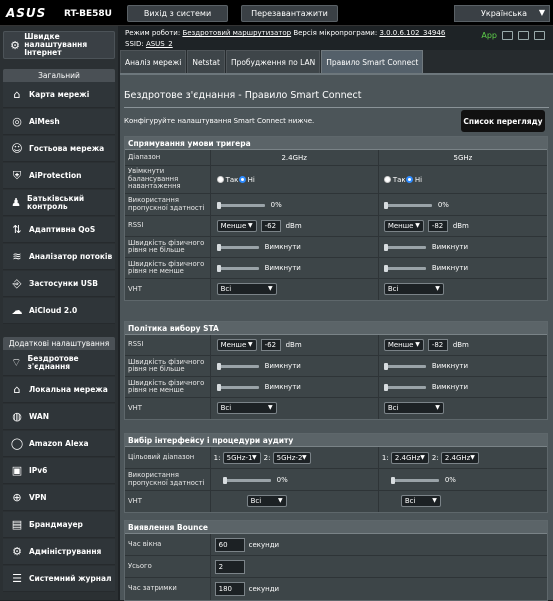 The image size is (553, 601). Describe the element at coordinates (59, 176) in the screenshot. I see `sidebar-item-shield: ⛨ AiProtection` at that location.